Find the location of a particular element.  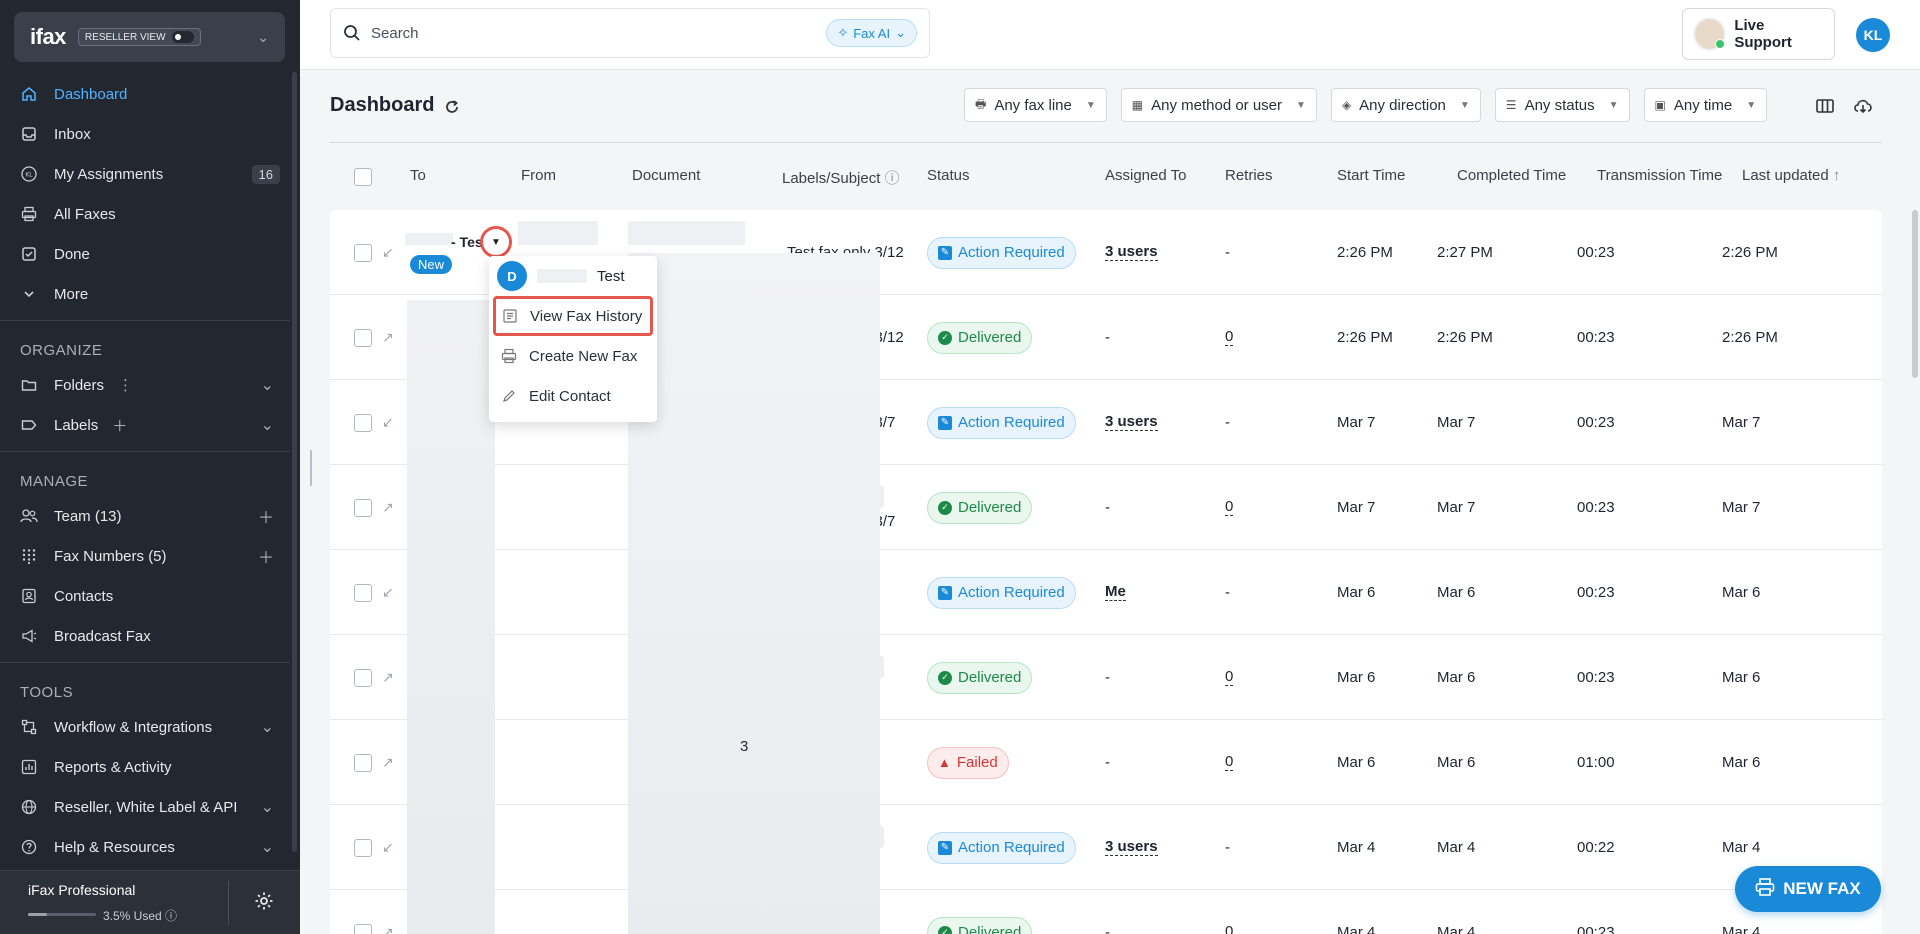

column-header-assigned: Assigned To is located at coordinates (1145, 175).